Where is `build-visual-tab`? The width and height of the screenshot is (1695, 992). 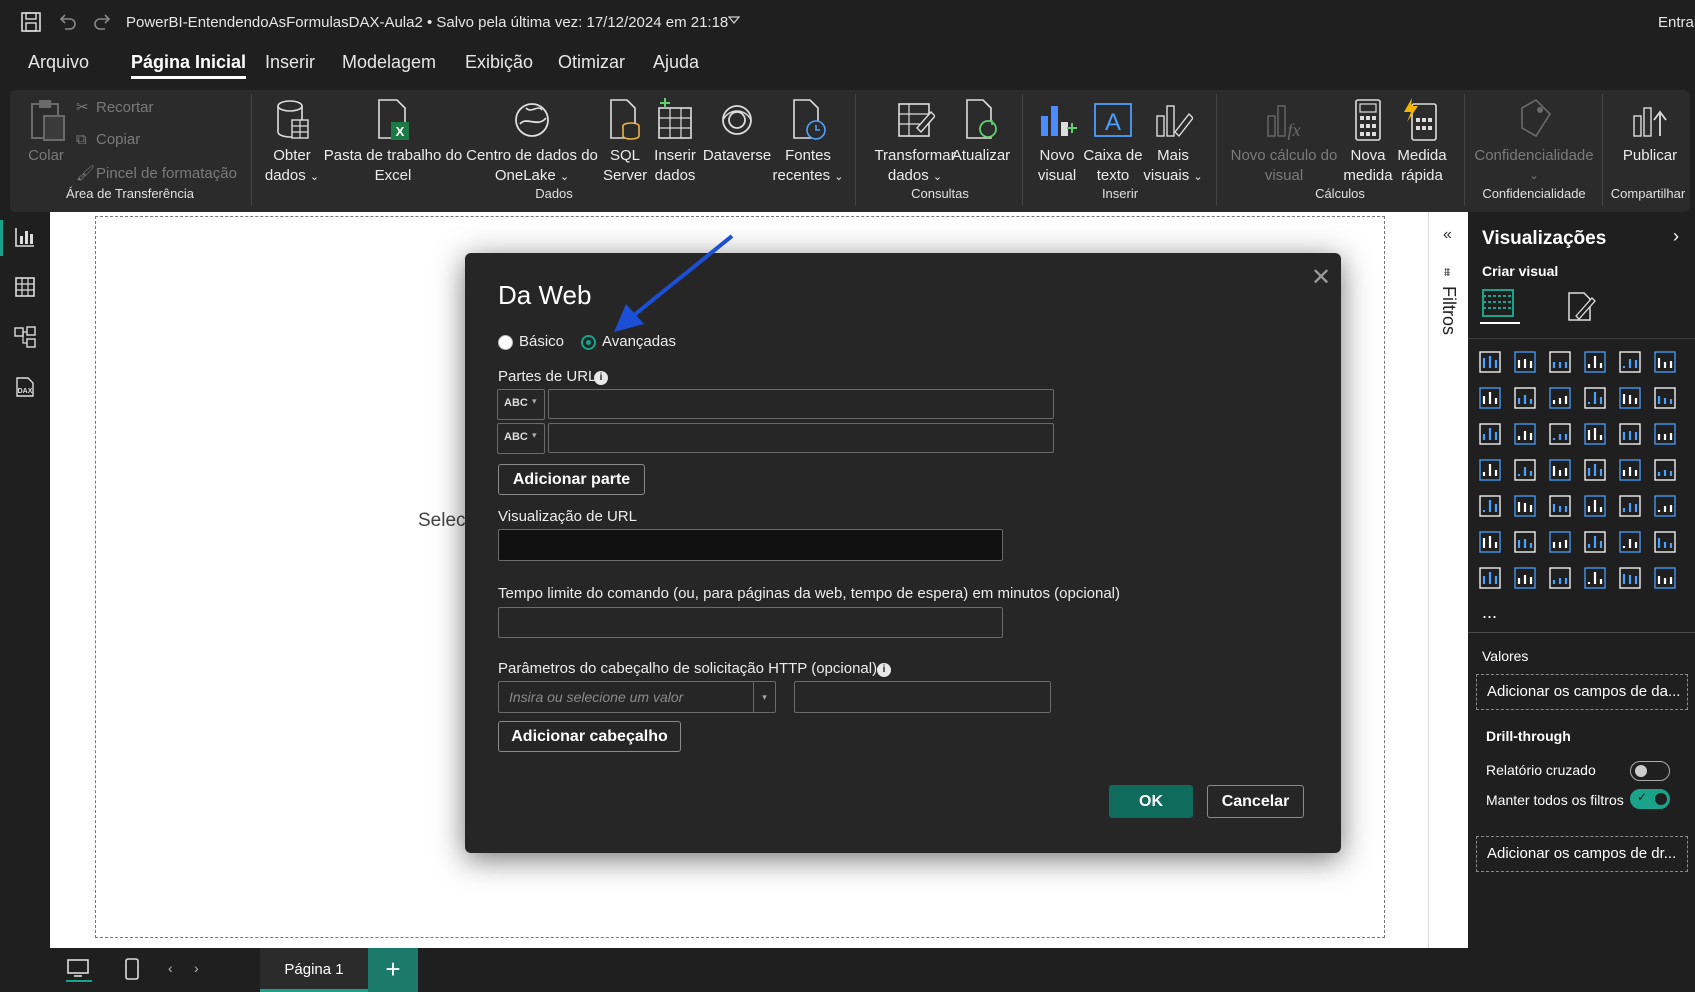
build-visual-tab is located at coordinates (1500, 305).